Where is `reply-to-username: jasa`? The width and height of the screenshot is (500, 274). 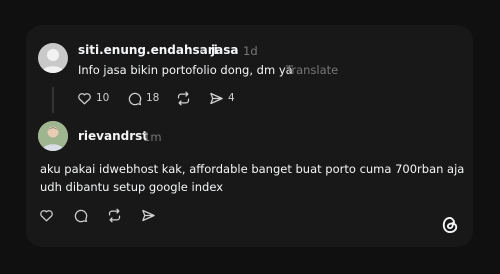
reply-to-username: jasa is located at coordinates (224, 50).